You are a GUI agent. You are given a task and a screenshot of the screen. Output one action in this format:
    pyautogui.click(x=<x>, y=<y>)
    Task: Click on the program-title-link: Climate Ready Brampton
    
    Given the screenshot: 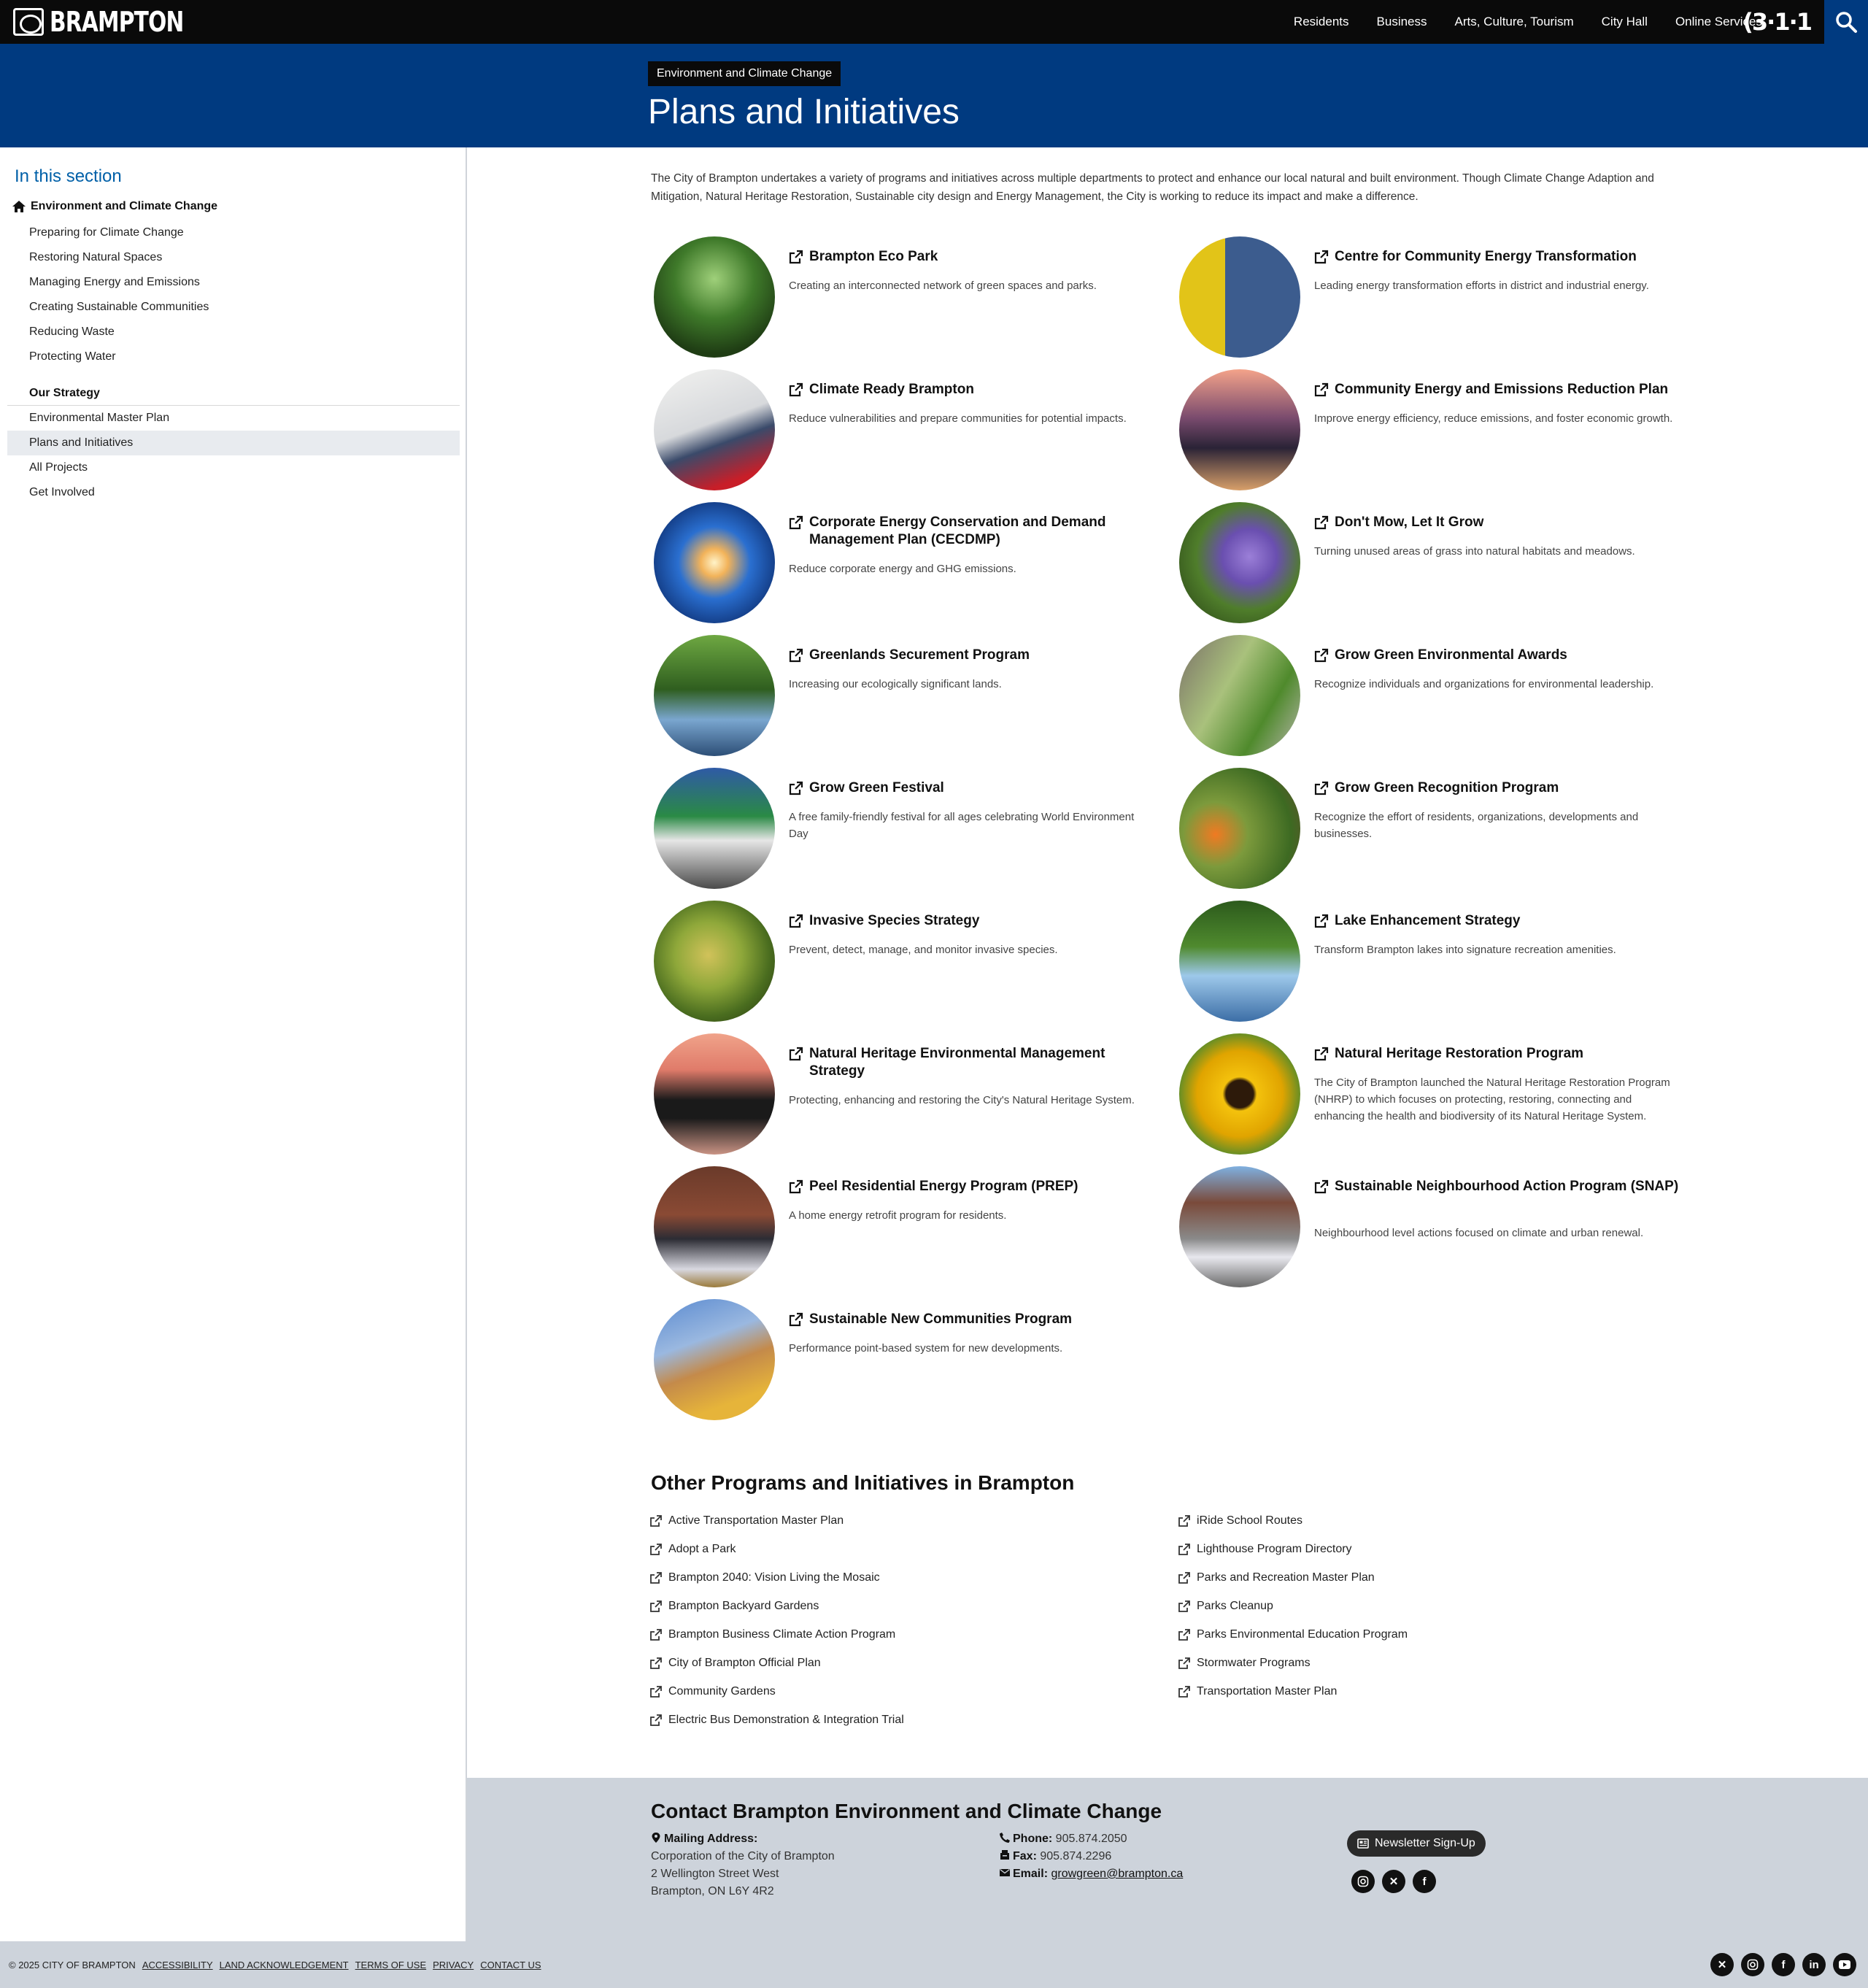 What is the action you would take?
    pyautogui.click(x=972, y=389)
    